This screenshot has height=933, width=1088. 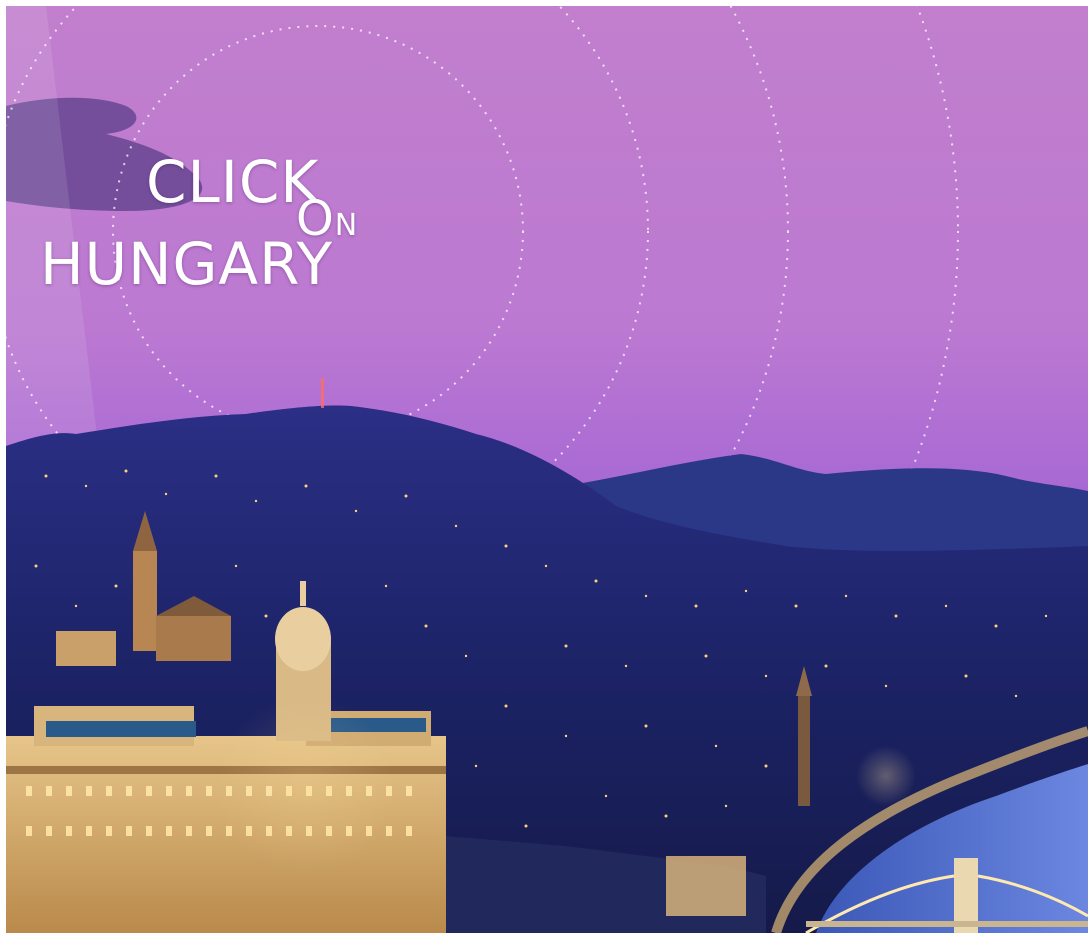 What do you see at coordinates (346, 225) in the screenshot?
I see `title-on-rest: N` at bounding box center [346, 225].